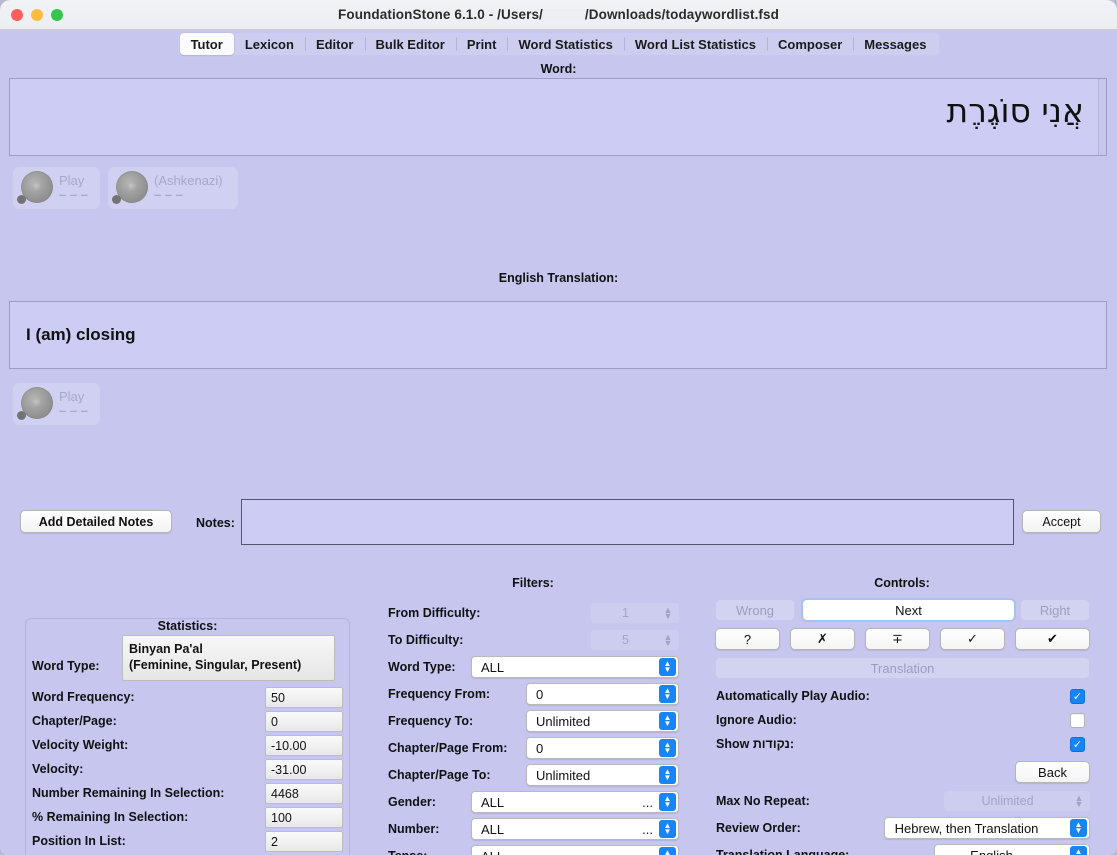 This screenshot has height=855, width=1117. What do you see at coordinates (987, 828) in the screenshot?
I see `review-order-select: Hebrew, then Translation ▲ ▼` at bounding box center [987, 828].